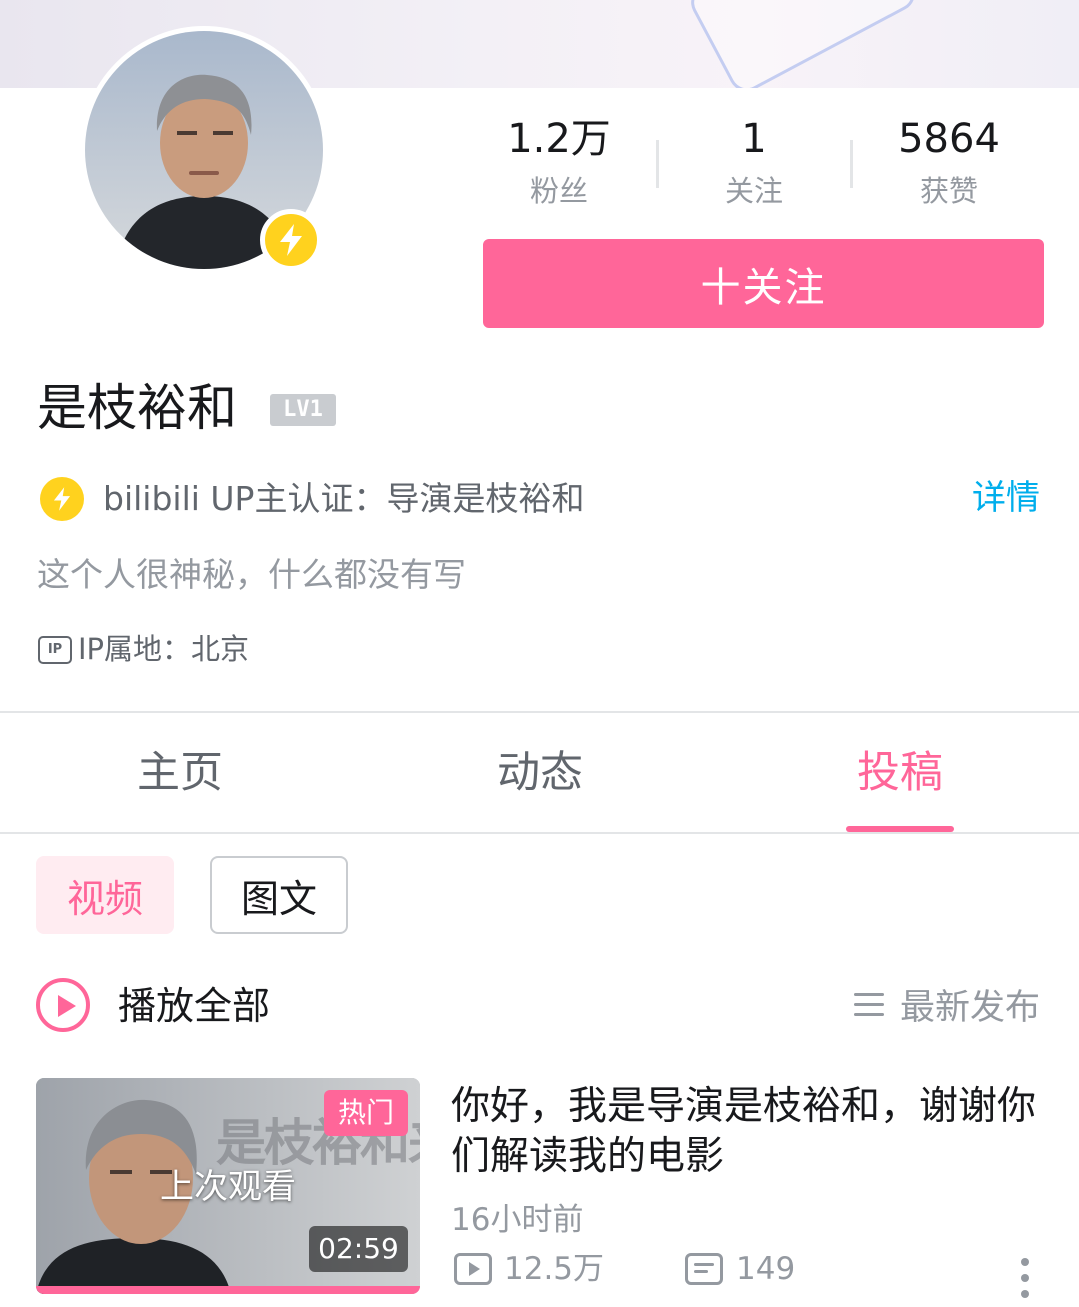 The image size is (1079, 1307). Describe the element at coordinates (303, 410) in the screenshot. I see `level-badge: LV1` at that location.